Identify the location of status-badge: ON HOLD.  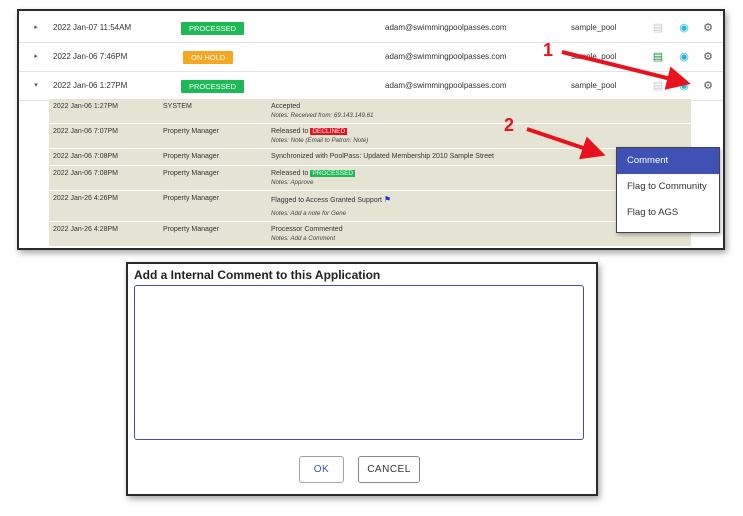
(208, 57).